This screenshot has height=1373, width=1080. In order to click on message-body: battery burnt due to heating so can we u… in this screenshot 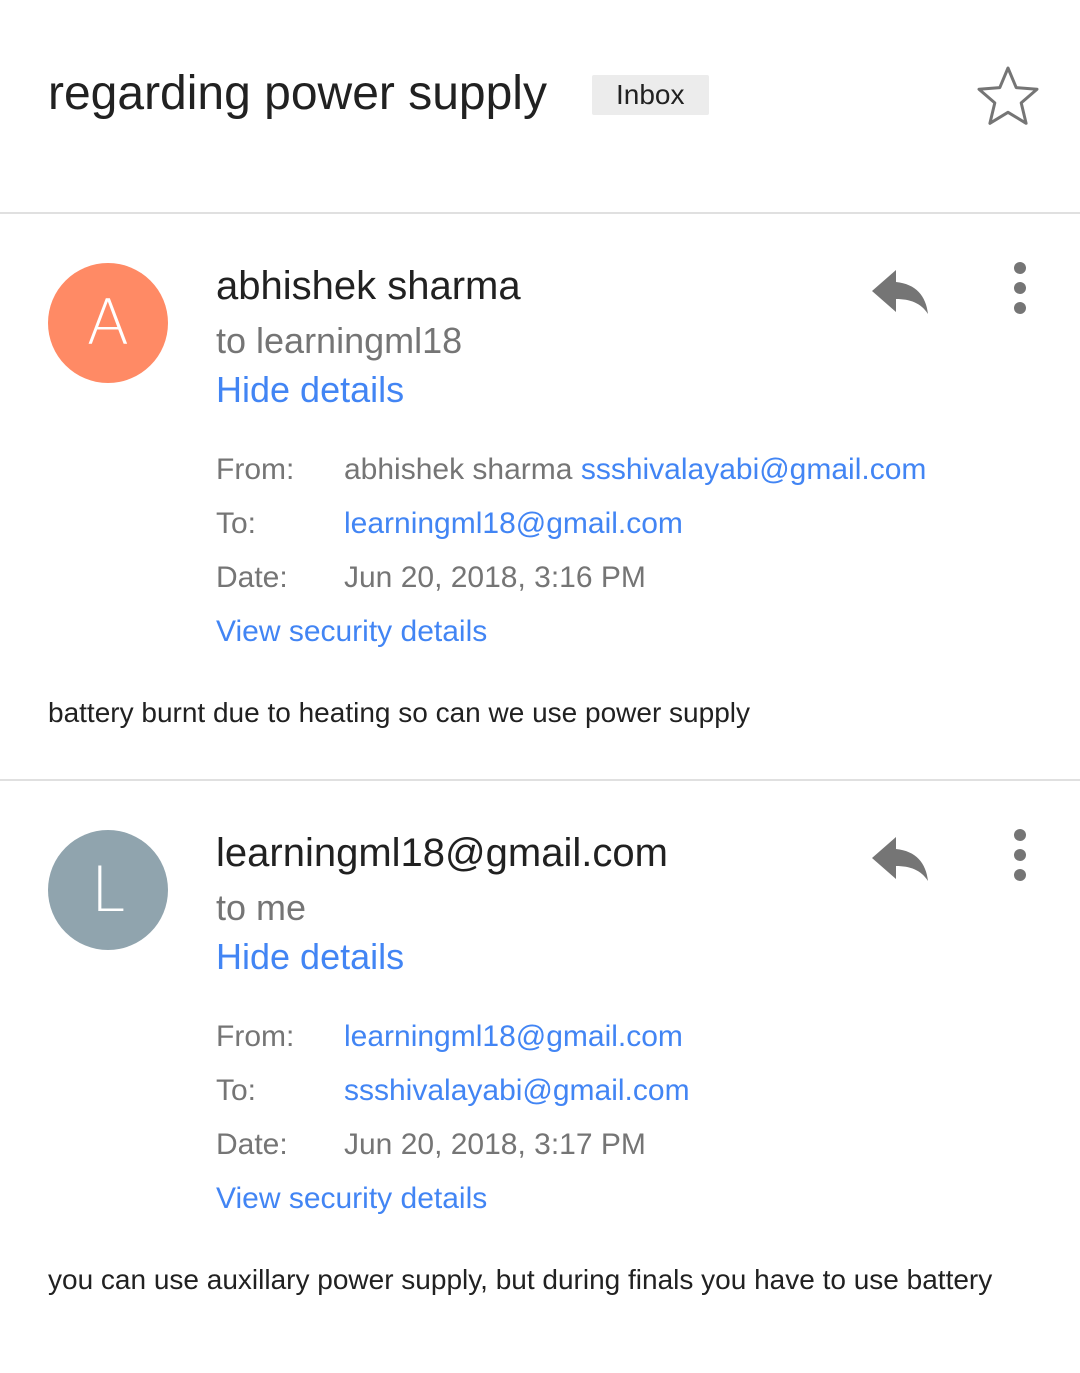, I will do `click(399, 712)`.